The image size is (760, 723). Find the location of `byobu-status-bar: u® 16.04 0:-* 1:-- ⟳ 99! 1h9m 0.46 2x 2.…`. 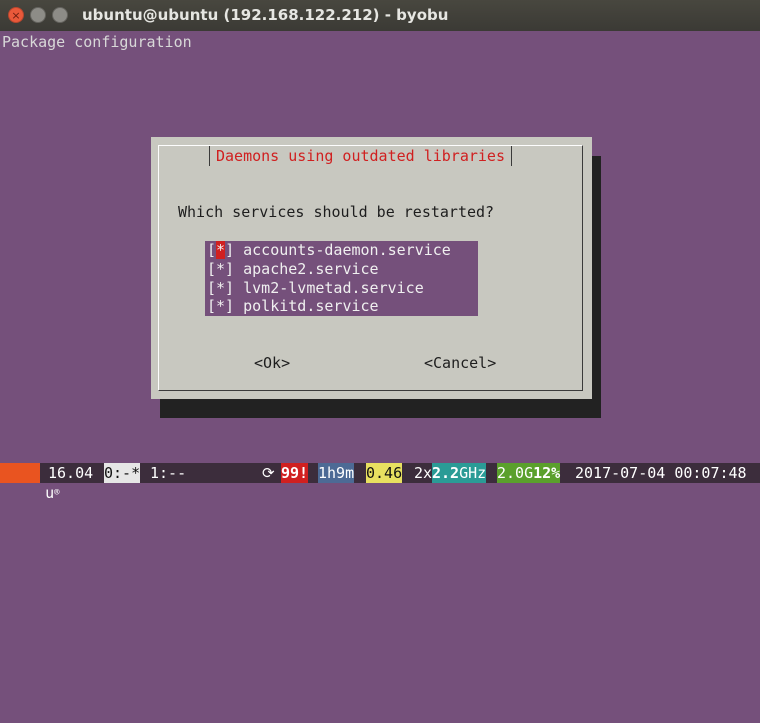

byobu-status-bar: u® 16.04 0:-* 1:-- ⟳ 99! 1h9m 0.46 2x 2.… is located at coordinates (380, 482).